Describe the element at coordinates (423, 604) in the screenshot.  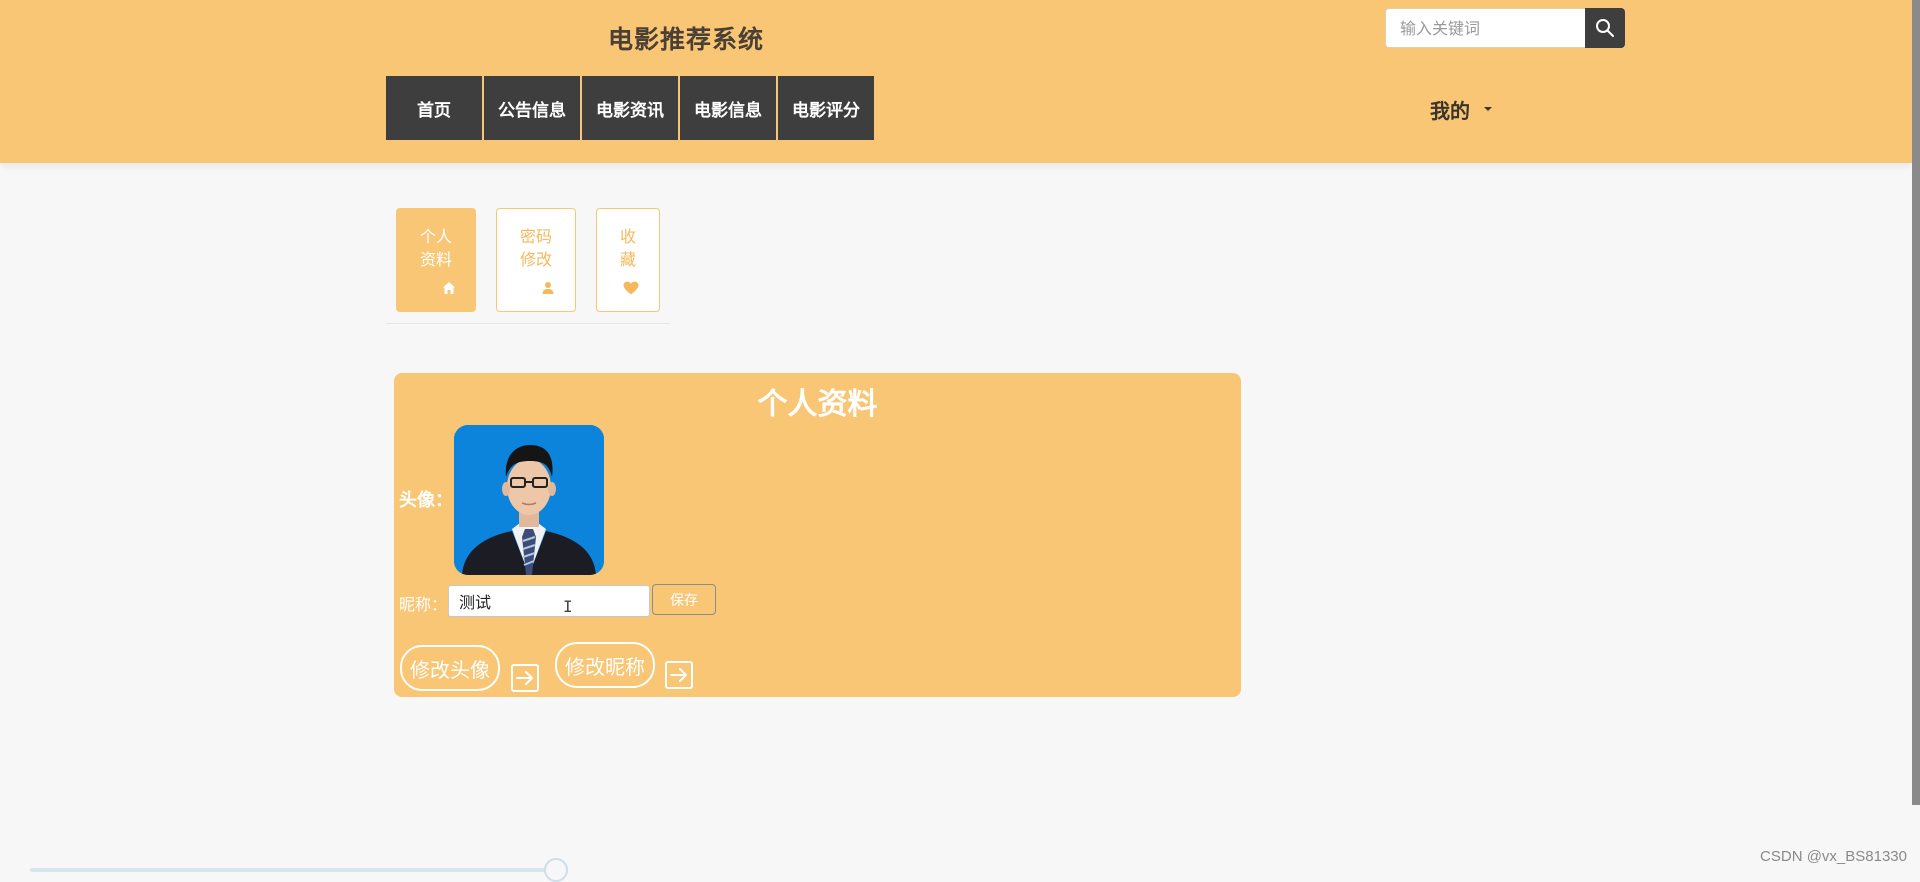
I see `nickname-label: 昵称：` at that location.